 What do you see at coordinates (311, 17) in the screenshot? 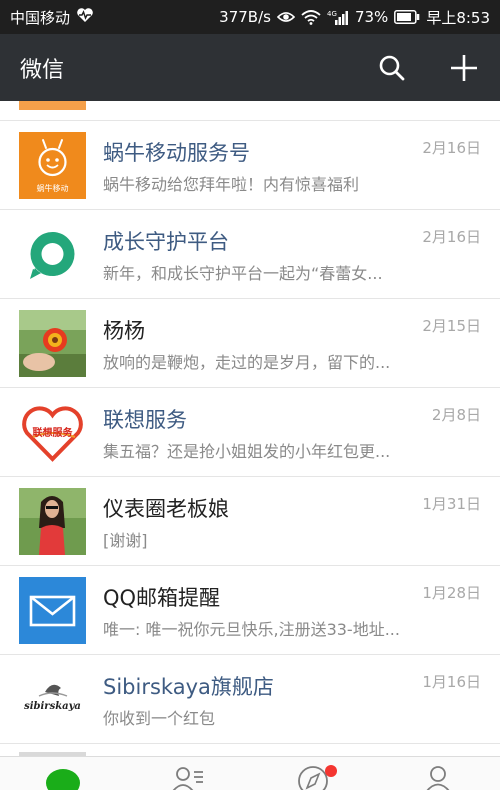
I see `wifi-icon` at bounding box center [311, 17].